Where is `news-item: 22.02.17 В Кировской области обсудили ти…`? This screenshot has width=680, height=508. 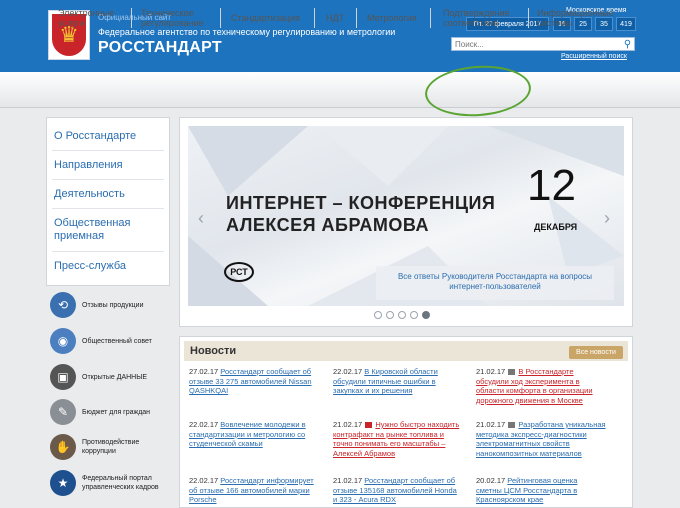
news-item: 22.02.17 В Кировской области обсудили ти… is located at coordinates (402, 381).